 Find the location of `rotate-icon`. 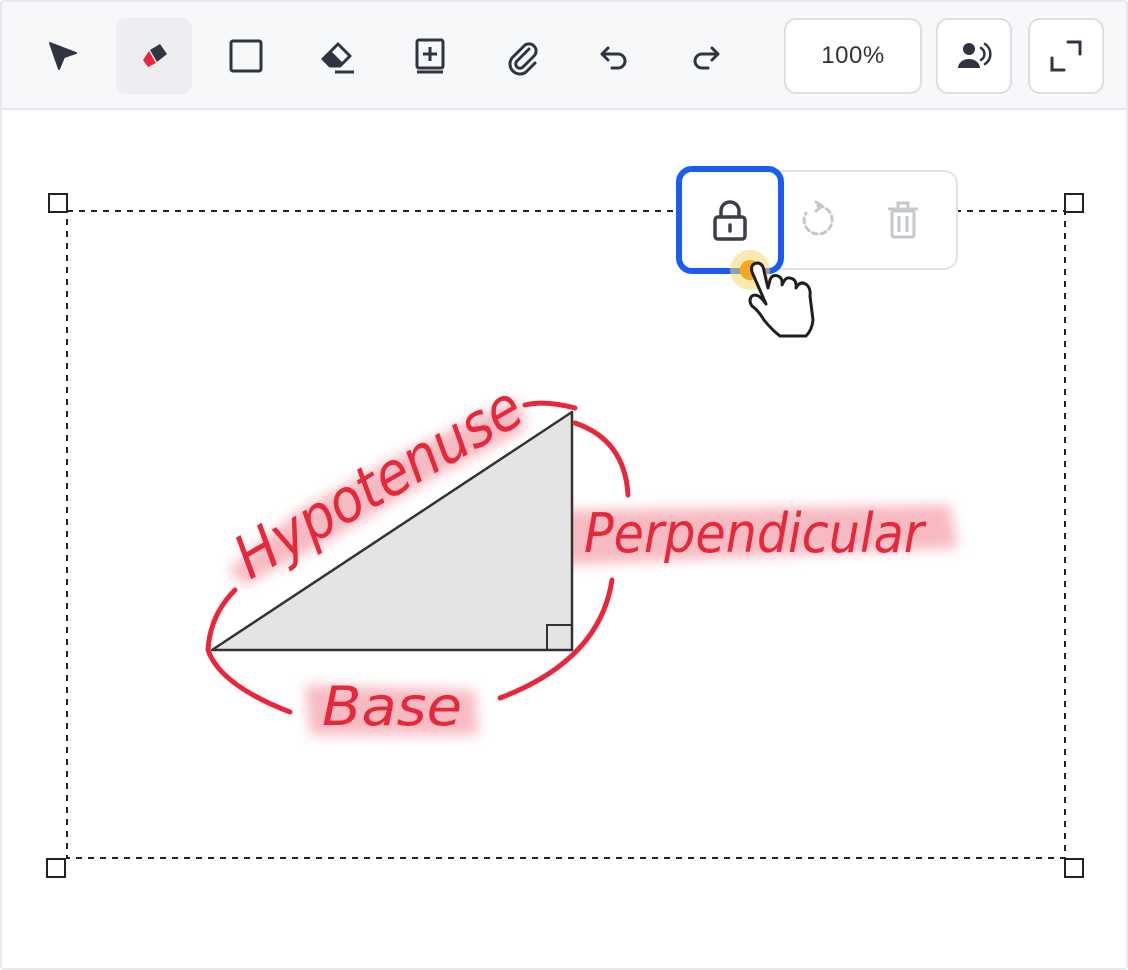

rotate-icon is located at coordinates (818, 218).